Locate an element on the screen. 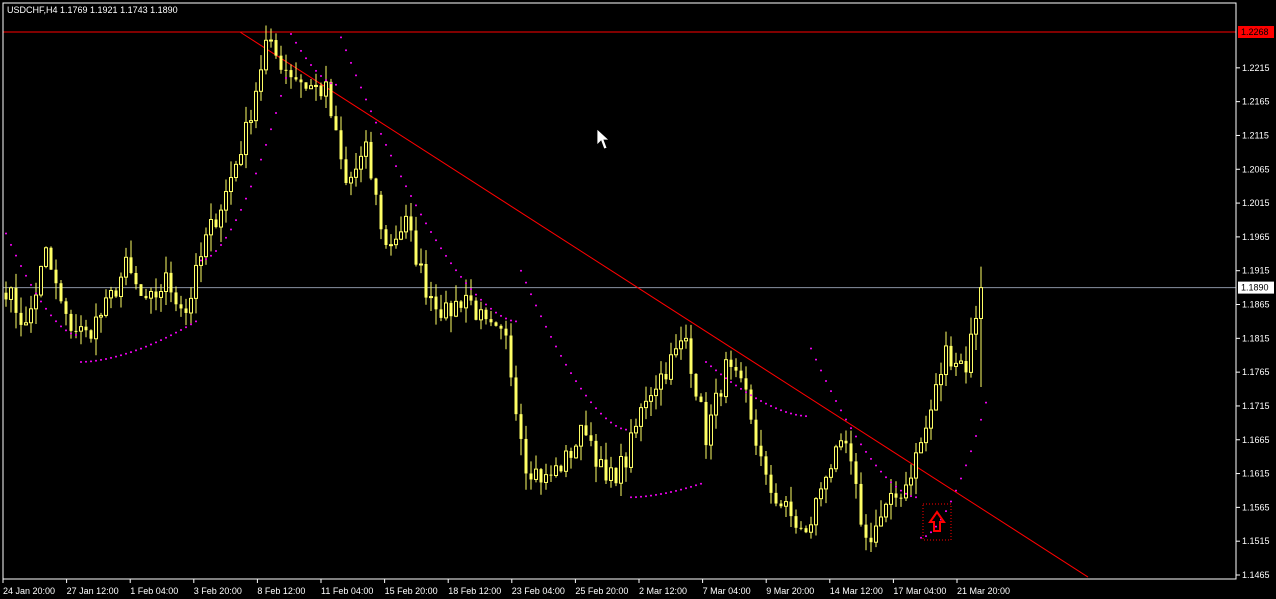  time-tick-label: 27 Jan 12:00 is located at coordinates (93, 591).